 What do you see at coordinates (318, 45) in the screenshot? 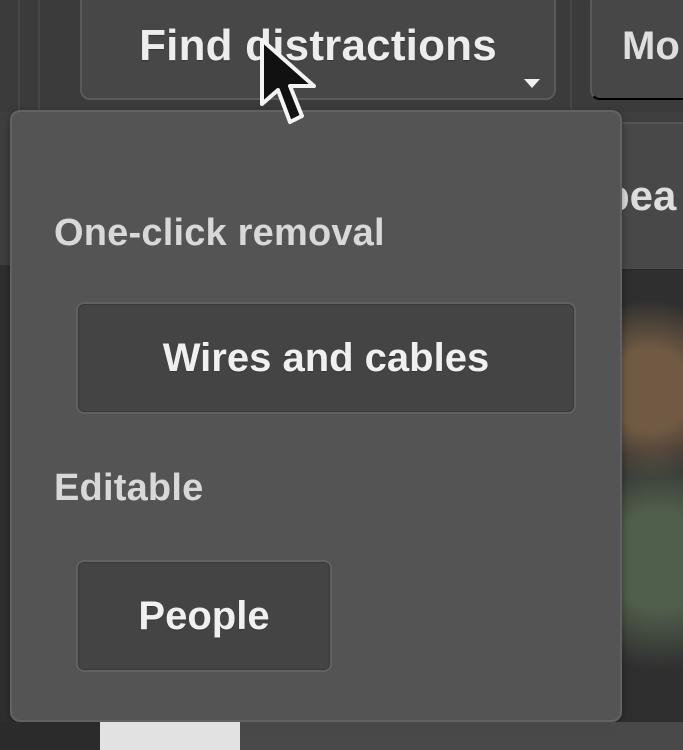
I see `find-distractions-label: Find distractions` at bounding box center [318, 45].